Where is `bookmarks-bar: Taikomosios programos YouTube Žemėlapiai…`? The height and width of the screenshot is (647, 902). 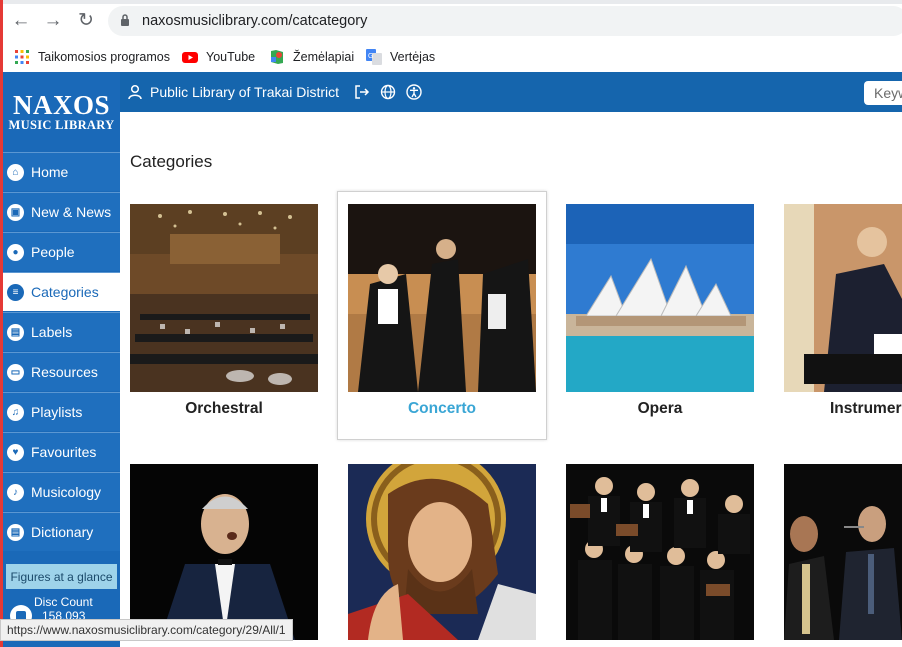 bookmarks-bar: Taikomosios programos YouTube Žemėlapiai… is located at coordinates (451, 57).